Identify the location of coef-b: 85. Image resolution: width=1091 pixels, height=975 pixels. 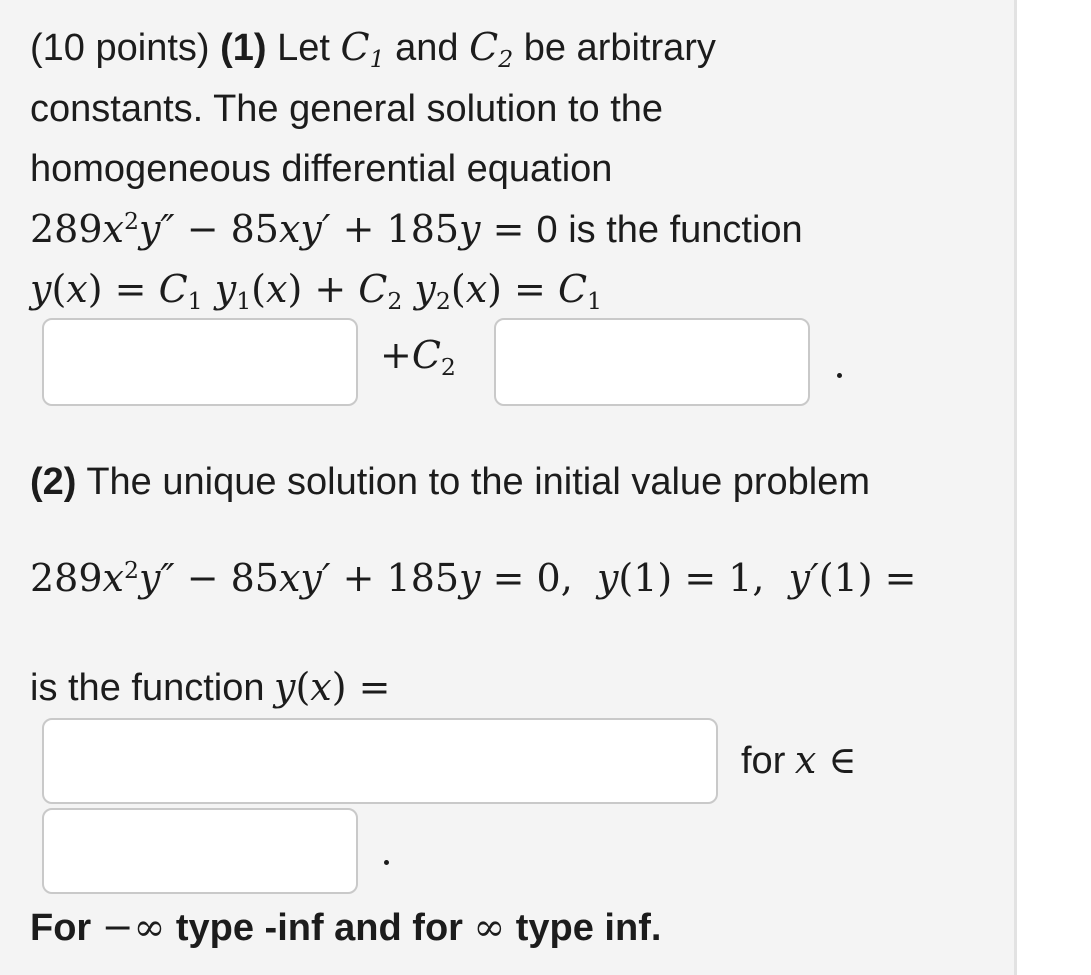
(254, 229).